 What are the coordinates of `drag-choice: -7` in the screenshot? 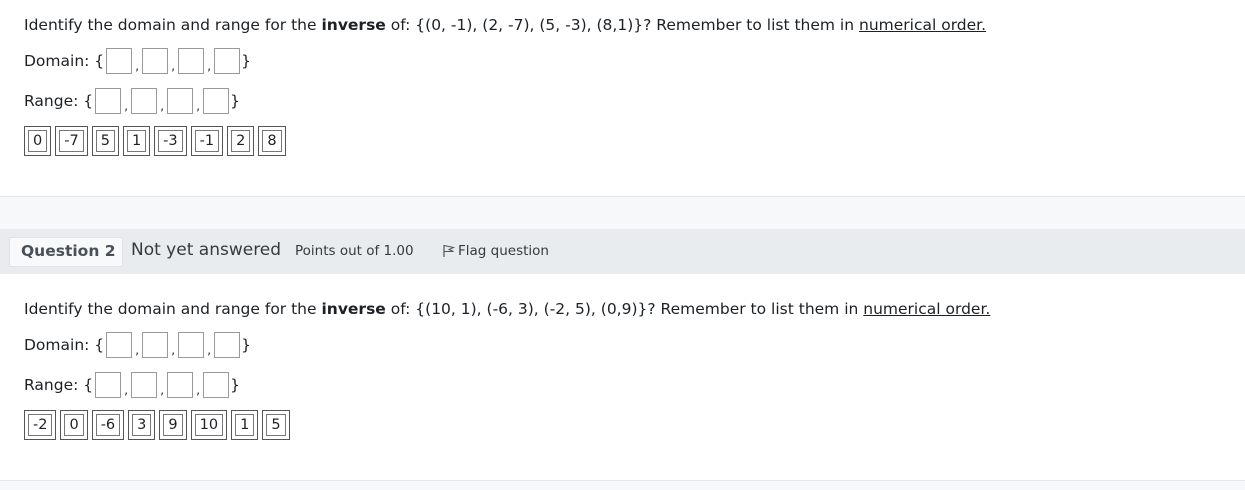 It's located at (71, 141).